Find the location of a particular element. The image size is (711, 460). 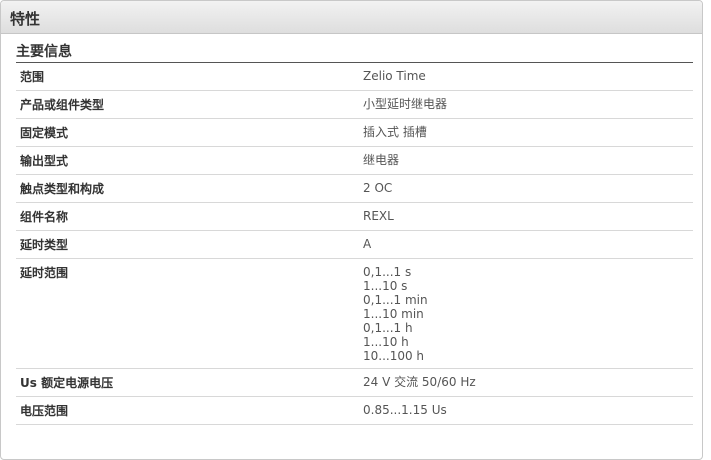

spec-value-line: Zelio Time is located at coordinates (394, 76).